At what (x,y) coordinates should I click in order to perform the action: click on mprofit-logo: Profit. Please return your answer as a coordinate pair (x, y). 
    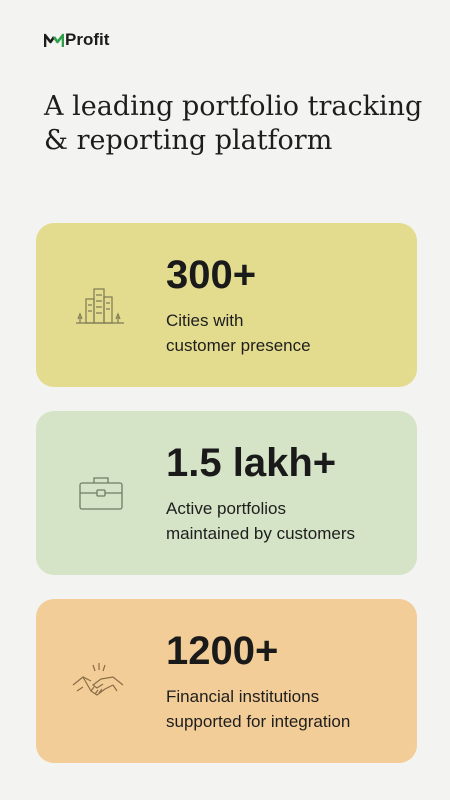
    Looking at the image, I should click on (76, 40).